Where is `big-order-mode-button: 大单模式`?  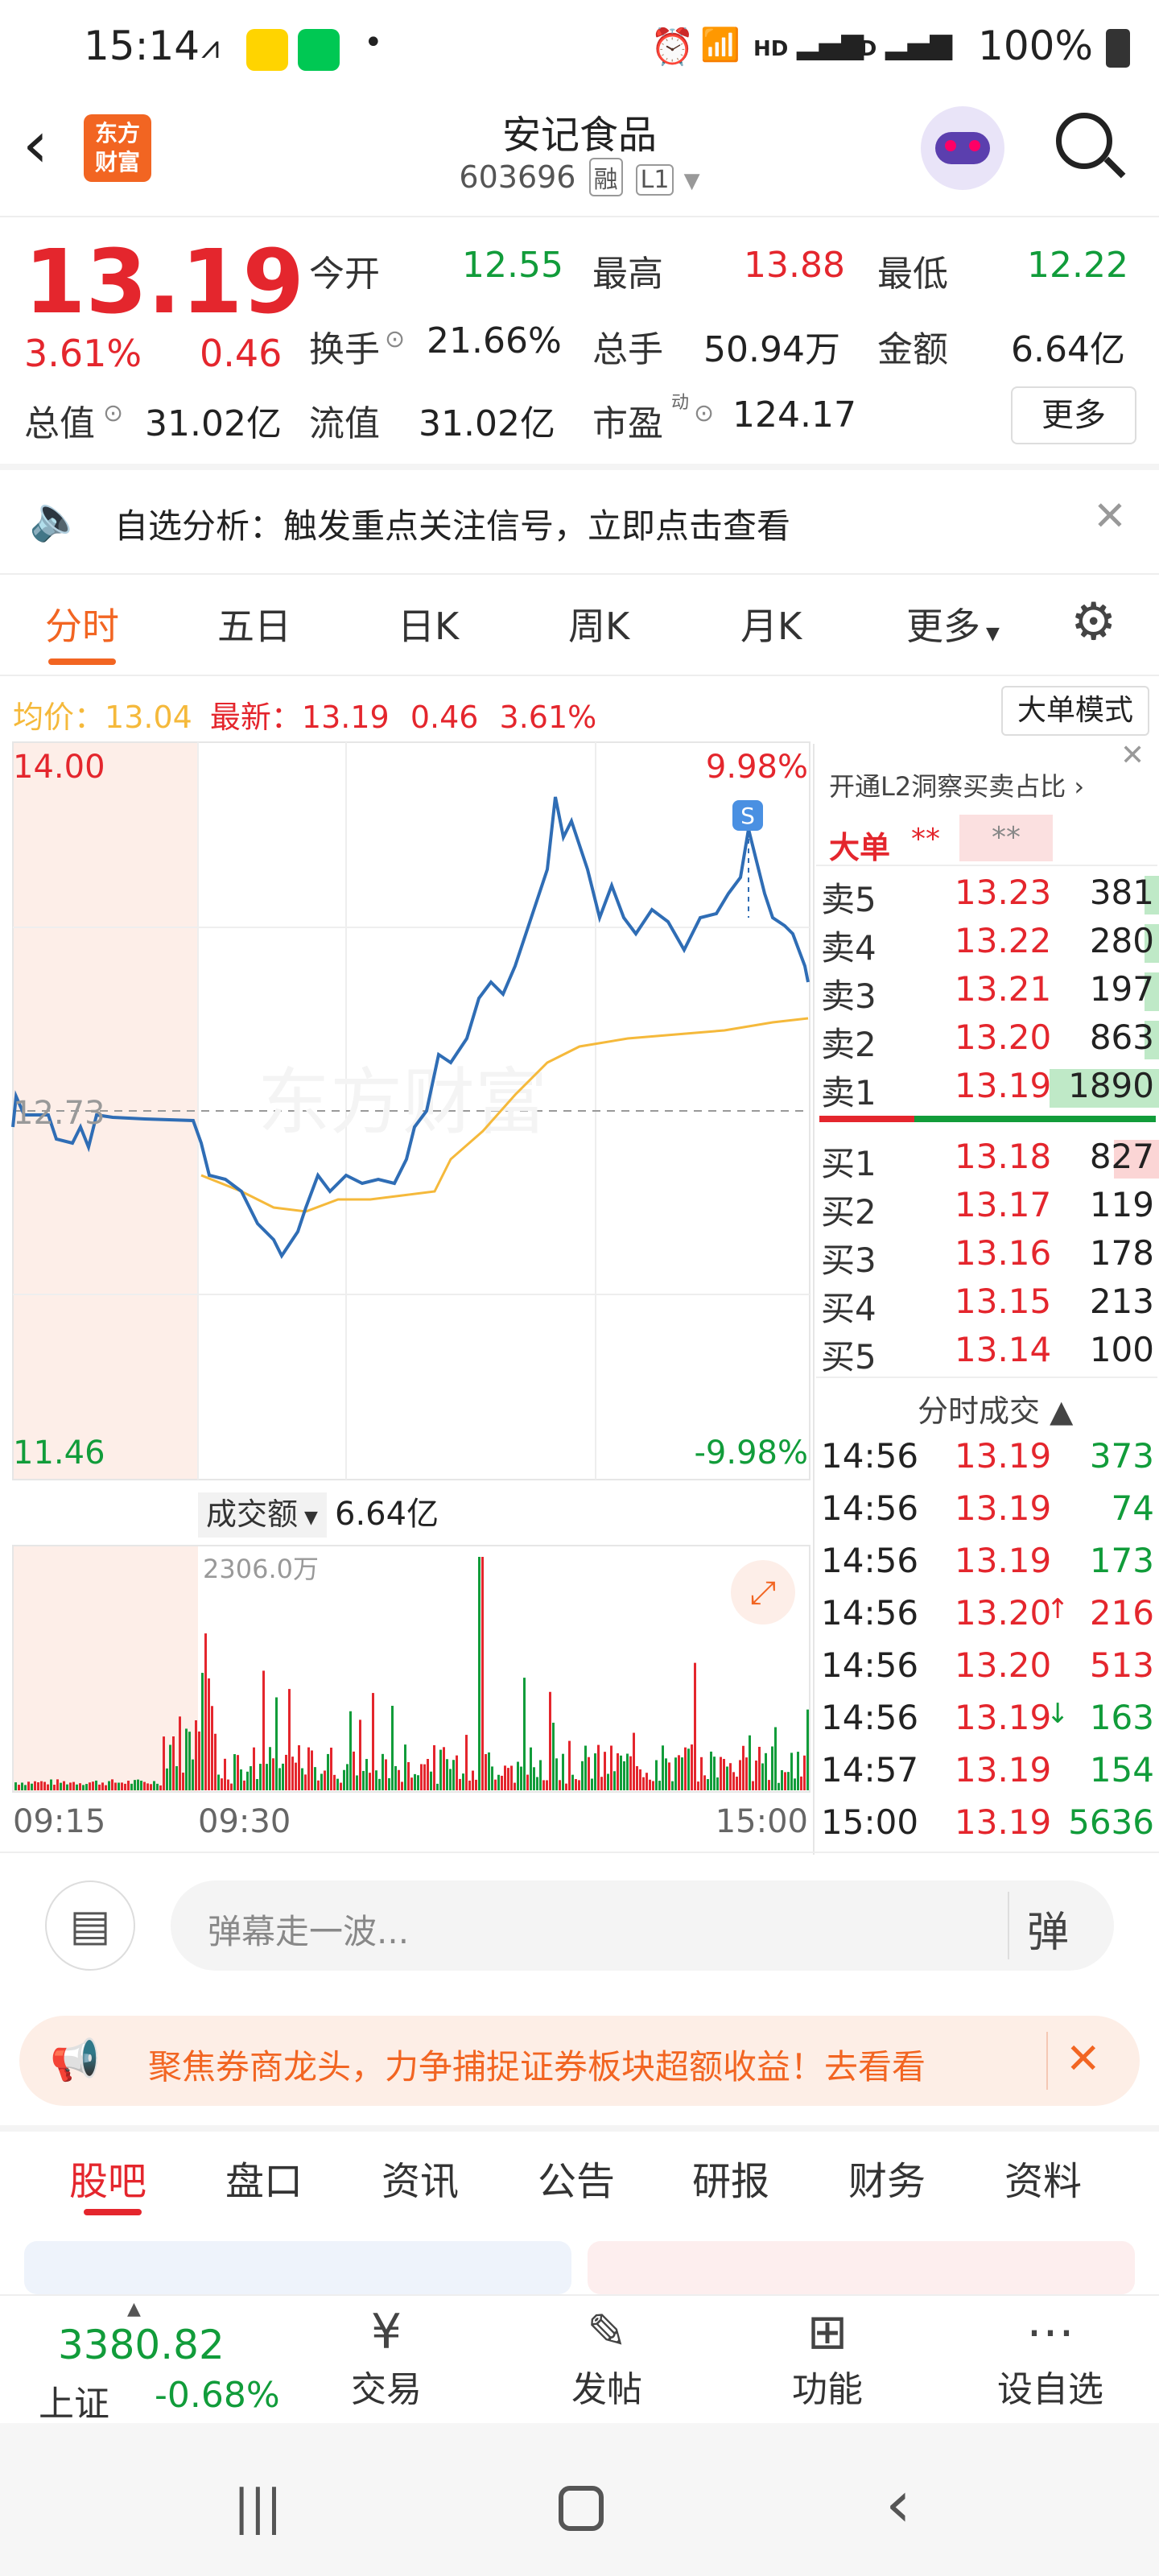 big-order-mode-button: 大单模式 is located at coordinates (1075, 711).